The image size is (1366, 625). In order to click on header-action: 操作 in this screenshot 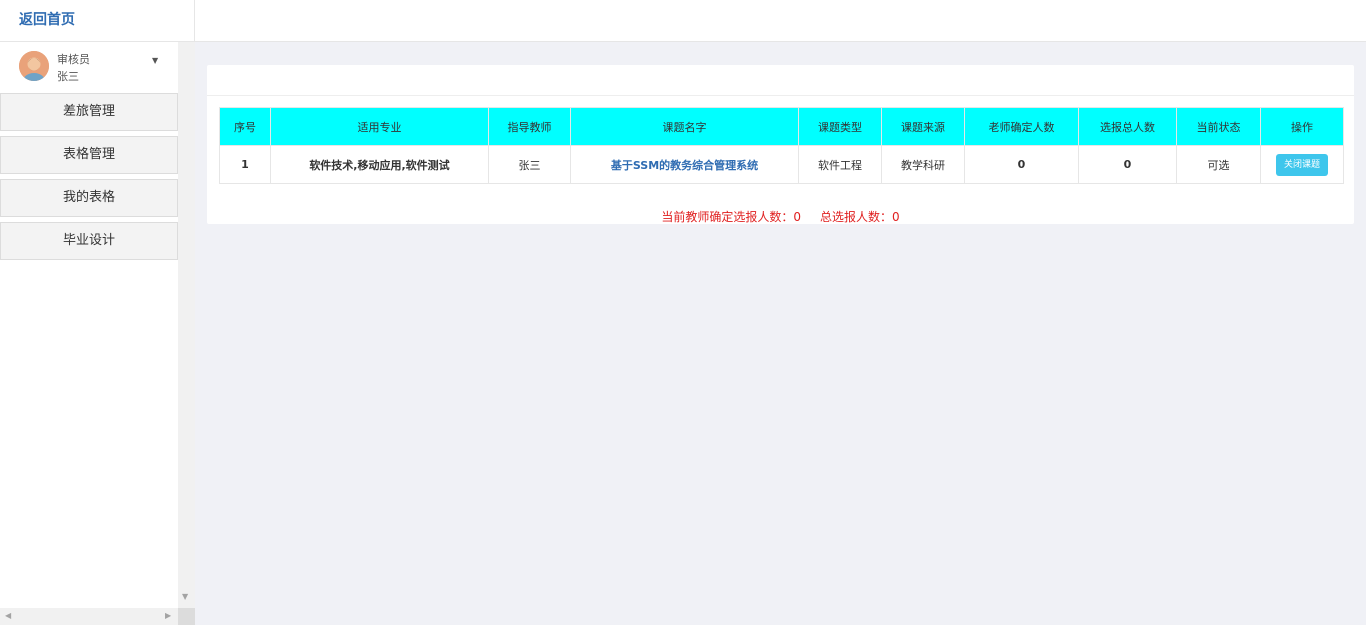, I will do `click(1302, 126)`.